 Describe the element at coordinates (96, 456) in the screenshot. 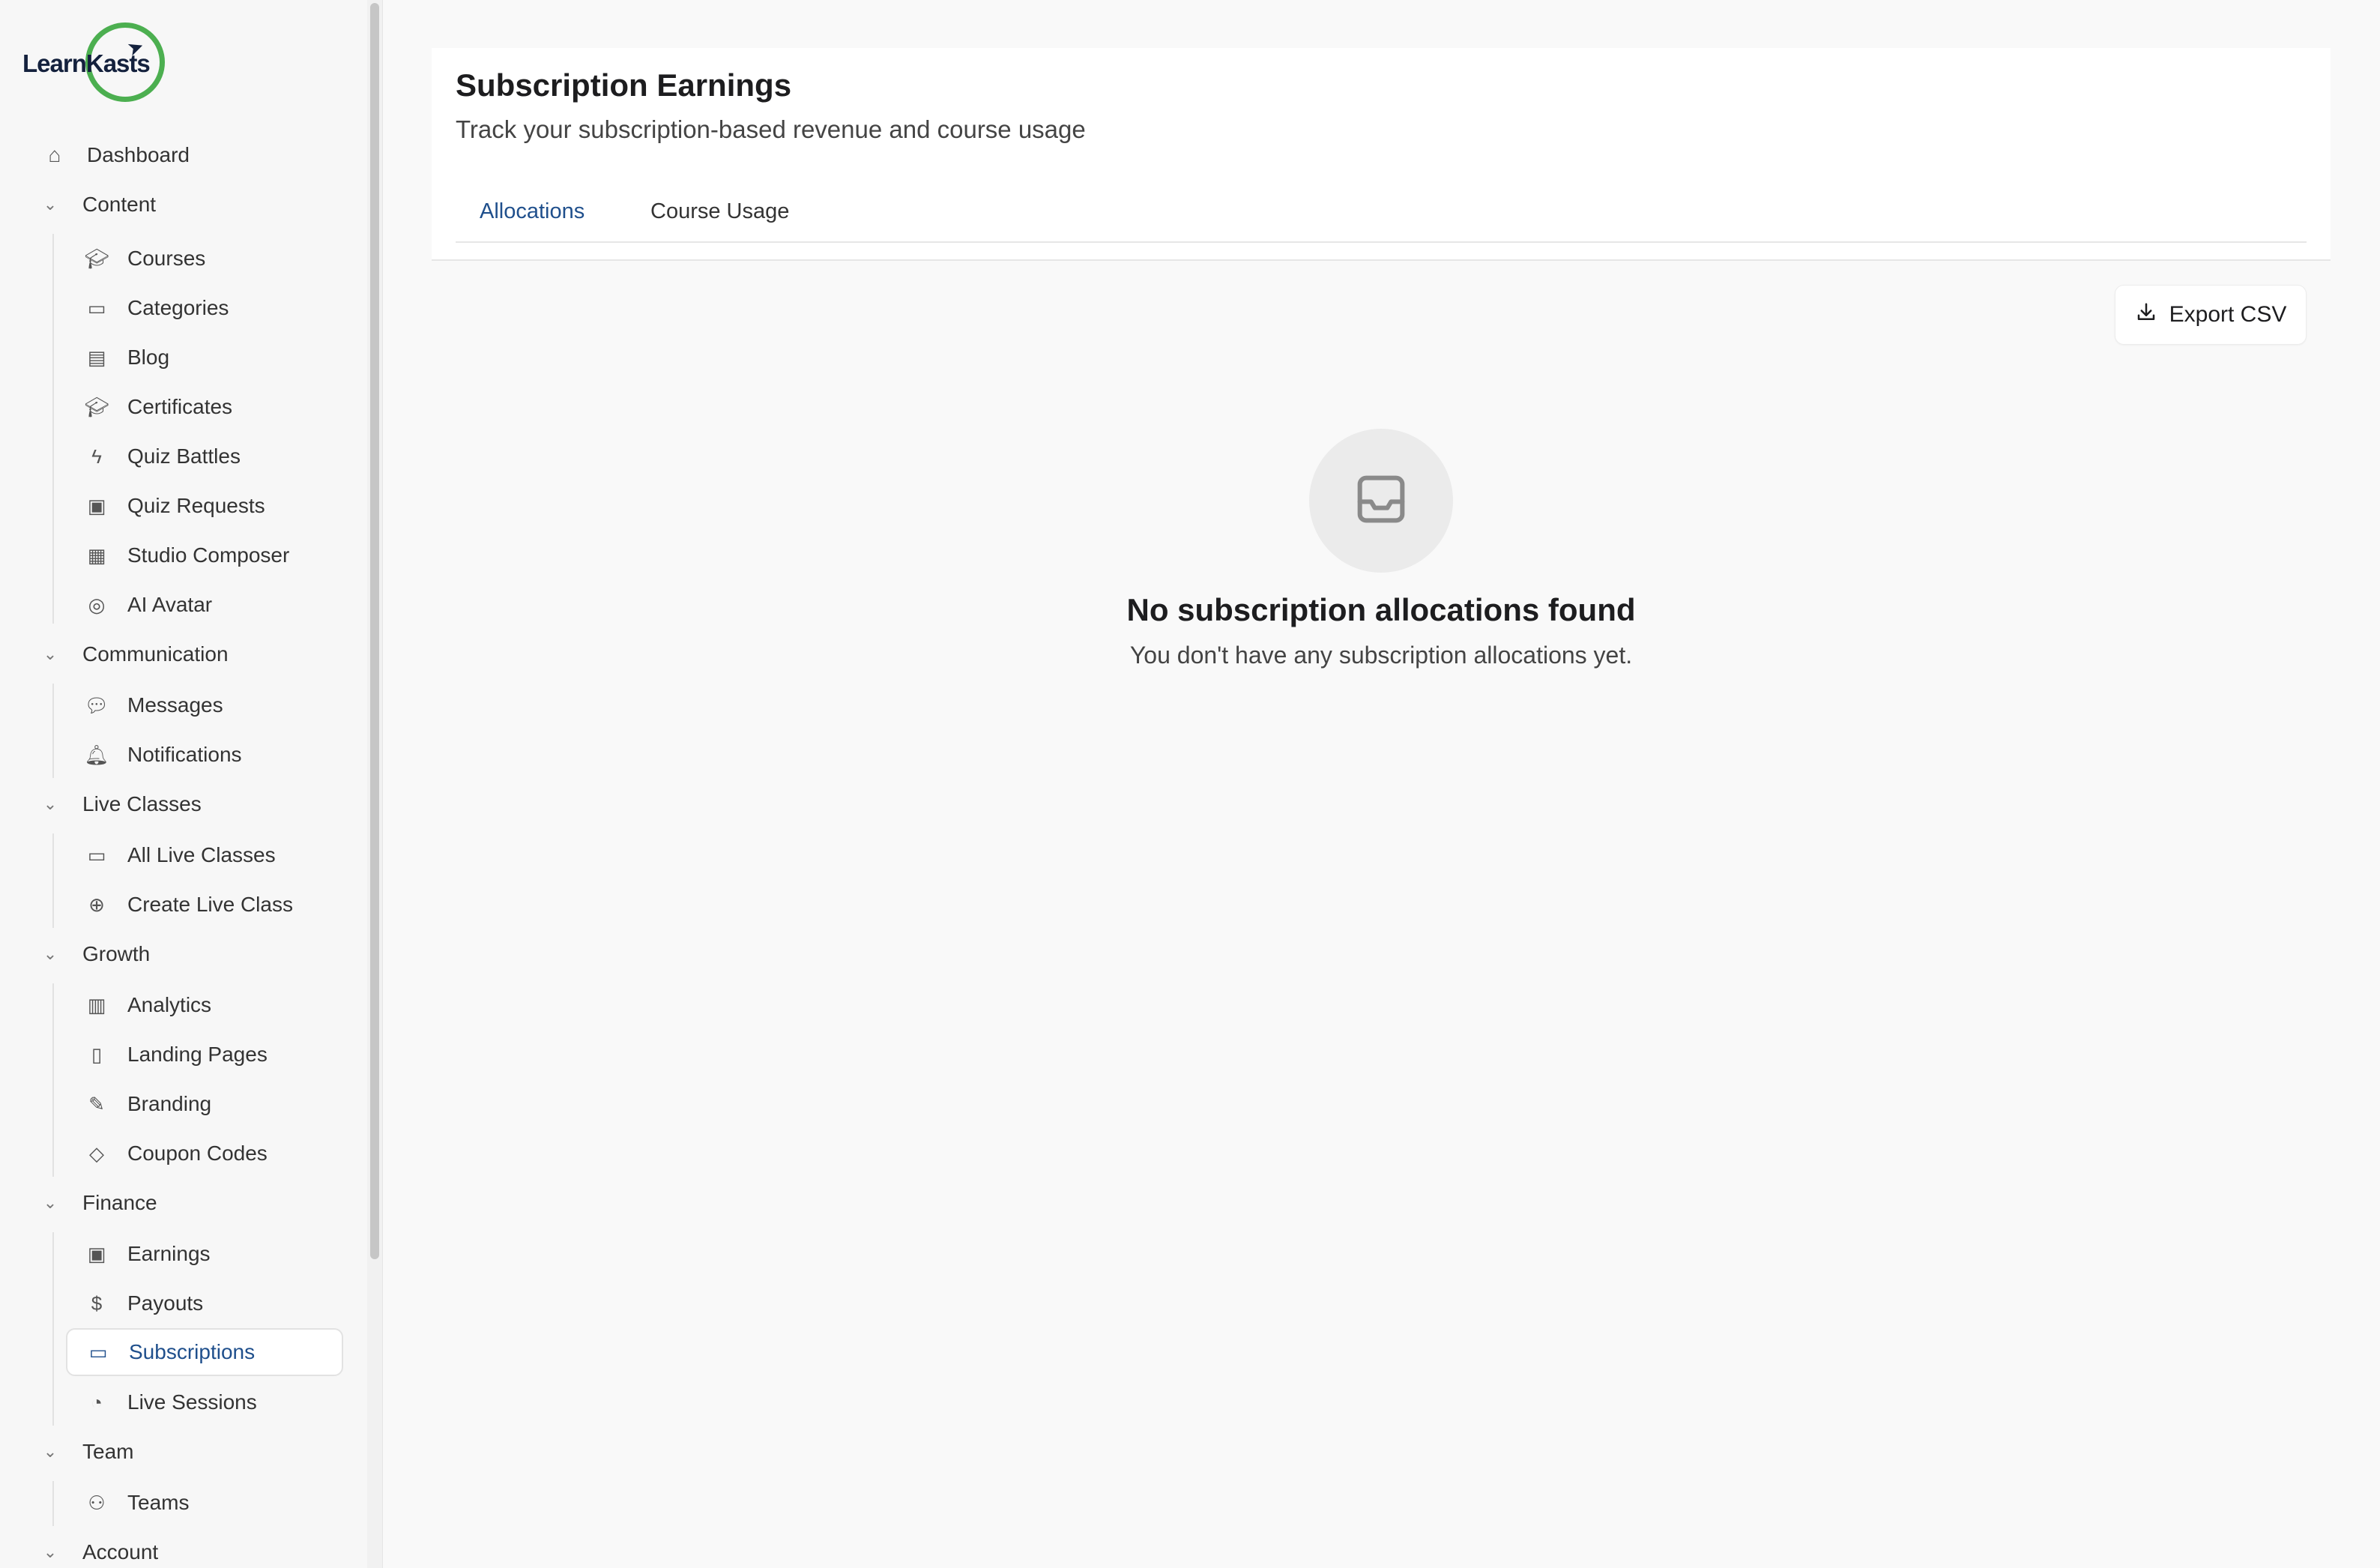

I see `lightning-icon: ϟ` at that location.